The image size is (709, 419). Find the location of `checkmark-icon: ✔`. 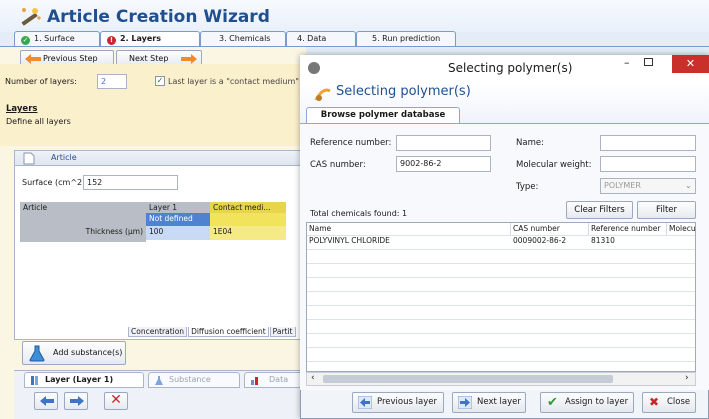

checkmark-icon: ✔ is located at coordinates (552, 402).